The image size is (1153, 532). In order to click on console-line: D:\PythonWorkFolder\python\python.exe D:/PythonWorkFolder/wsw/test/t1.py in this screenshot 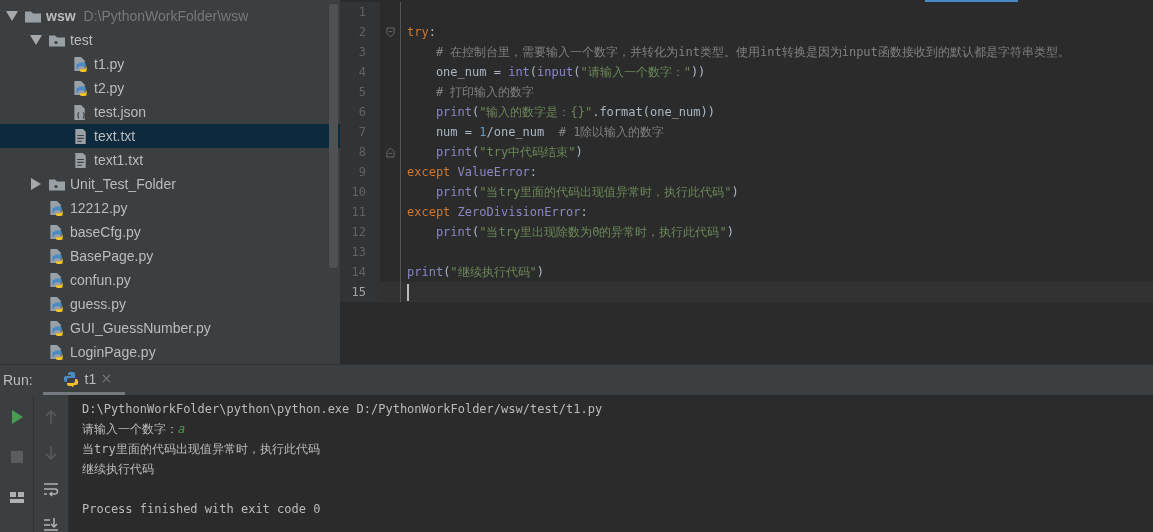, I will do `click(342, 409)`.